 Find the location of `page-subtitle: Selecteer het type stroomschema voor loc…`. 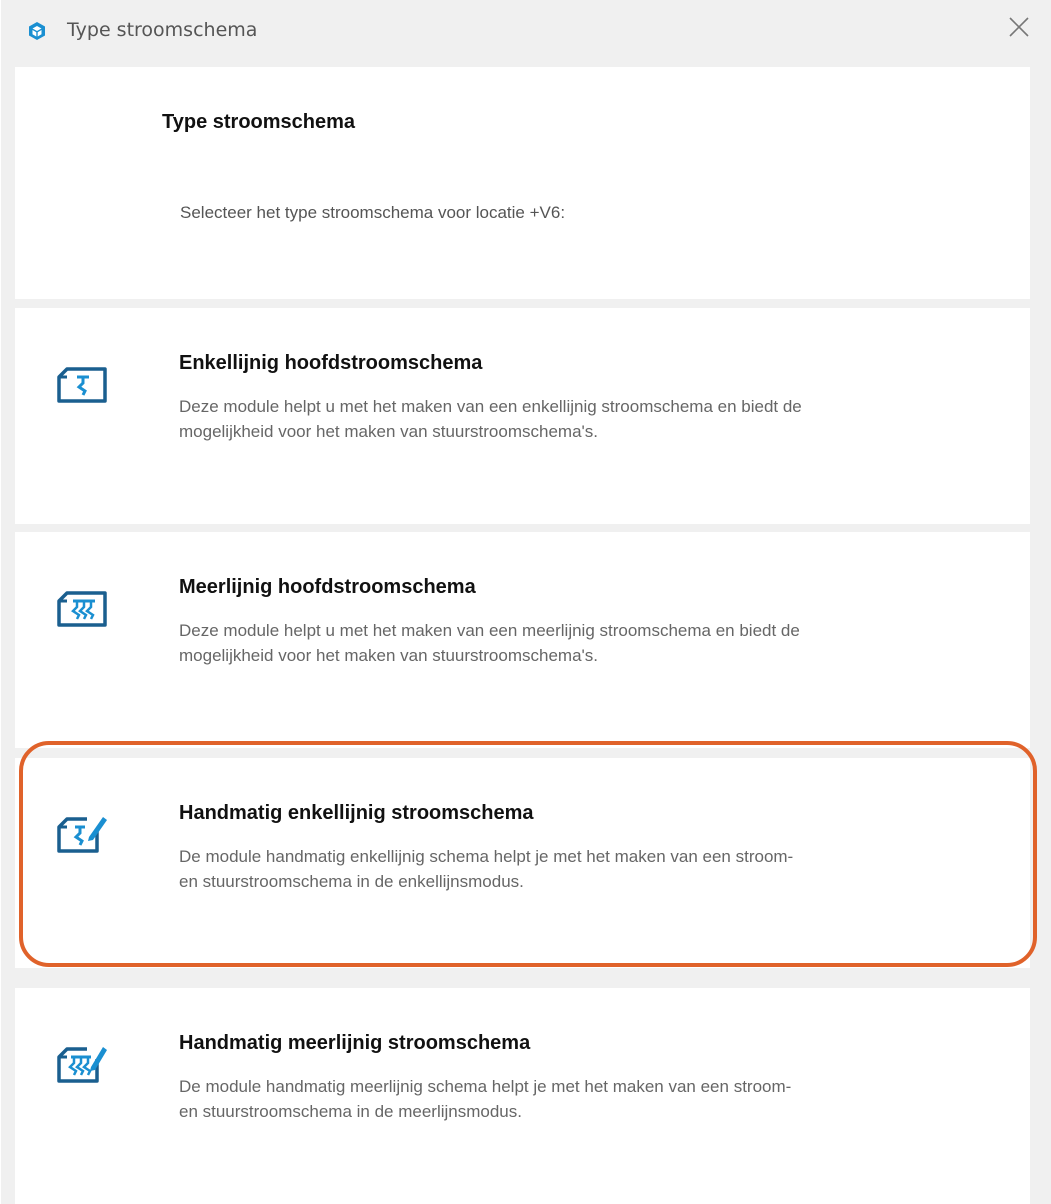

page-subtitle: Selecteer het type stroomschema voor loc… is located at coordinates (373, 212).